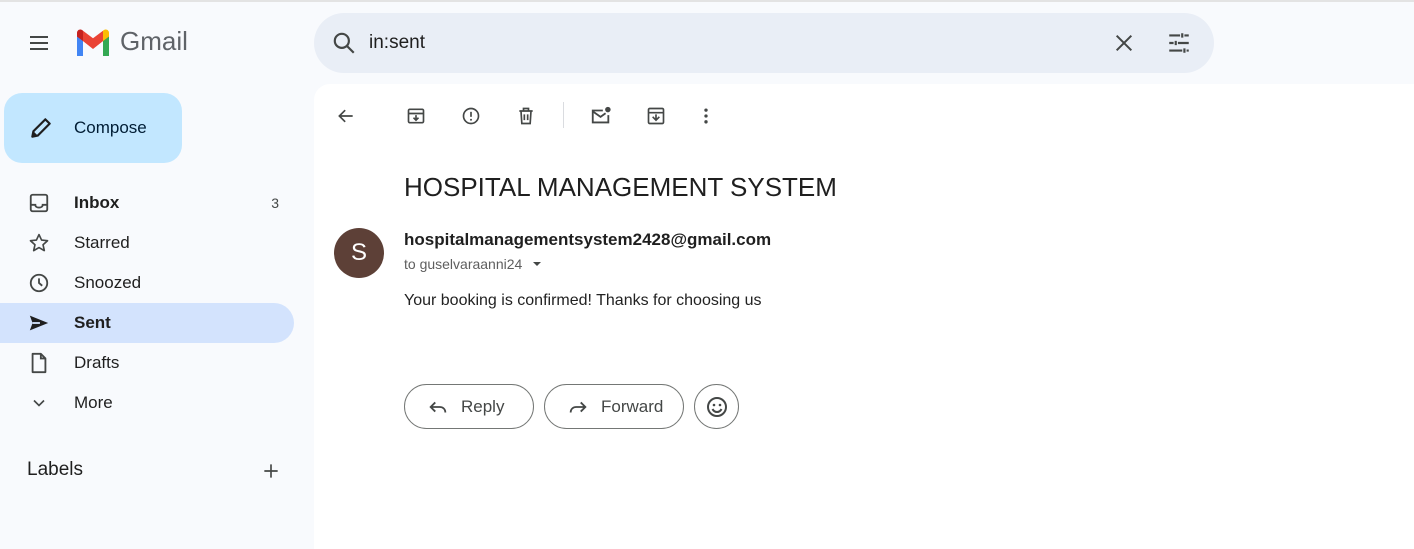 The height and width of the screenshot is (549, 1414). I want to click on clear-search-button, so click(1124, 43).